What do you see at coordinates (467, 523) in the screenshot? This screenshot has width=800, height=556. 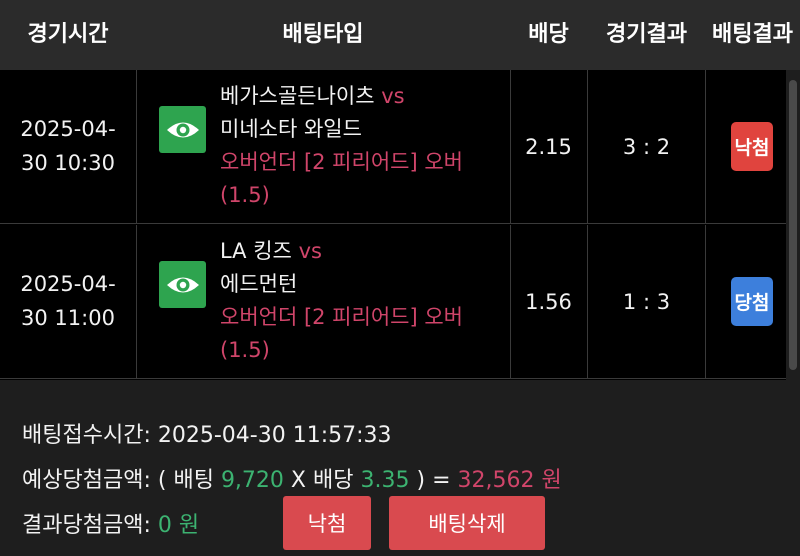 I see `delete-bet-button: 배팅삭제` at bounding box center [467, 523].